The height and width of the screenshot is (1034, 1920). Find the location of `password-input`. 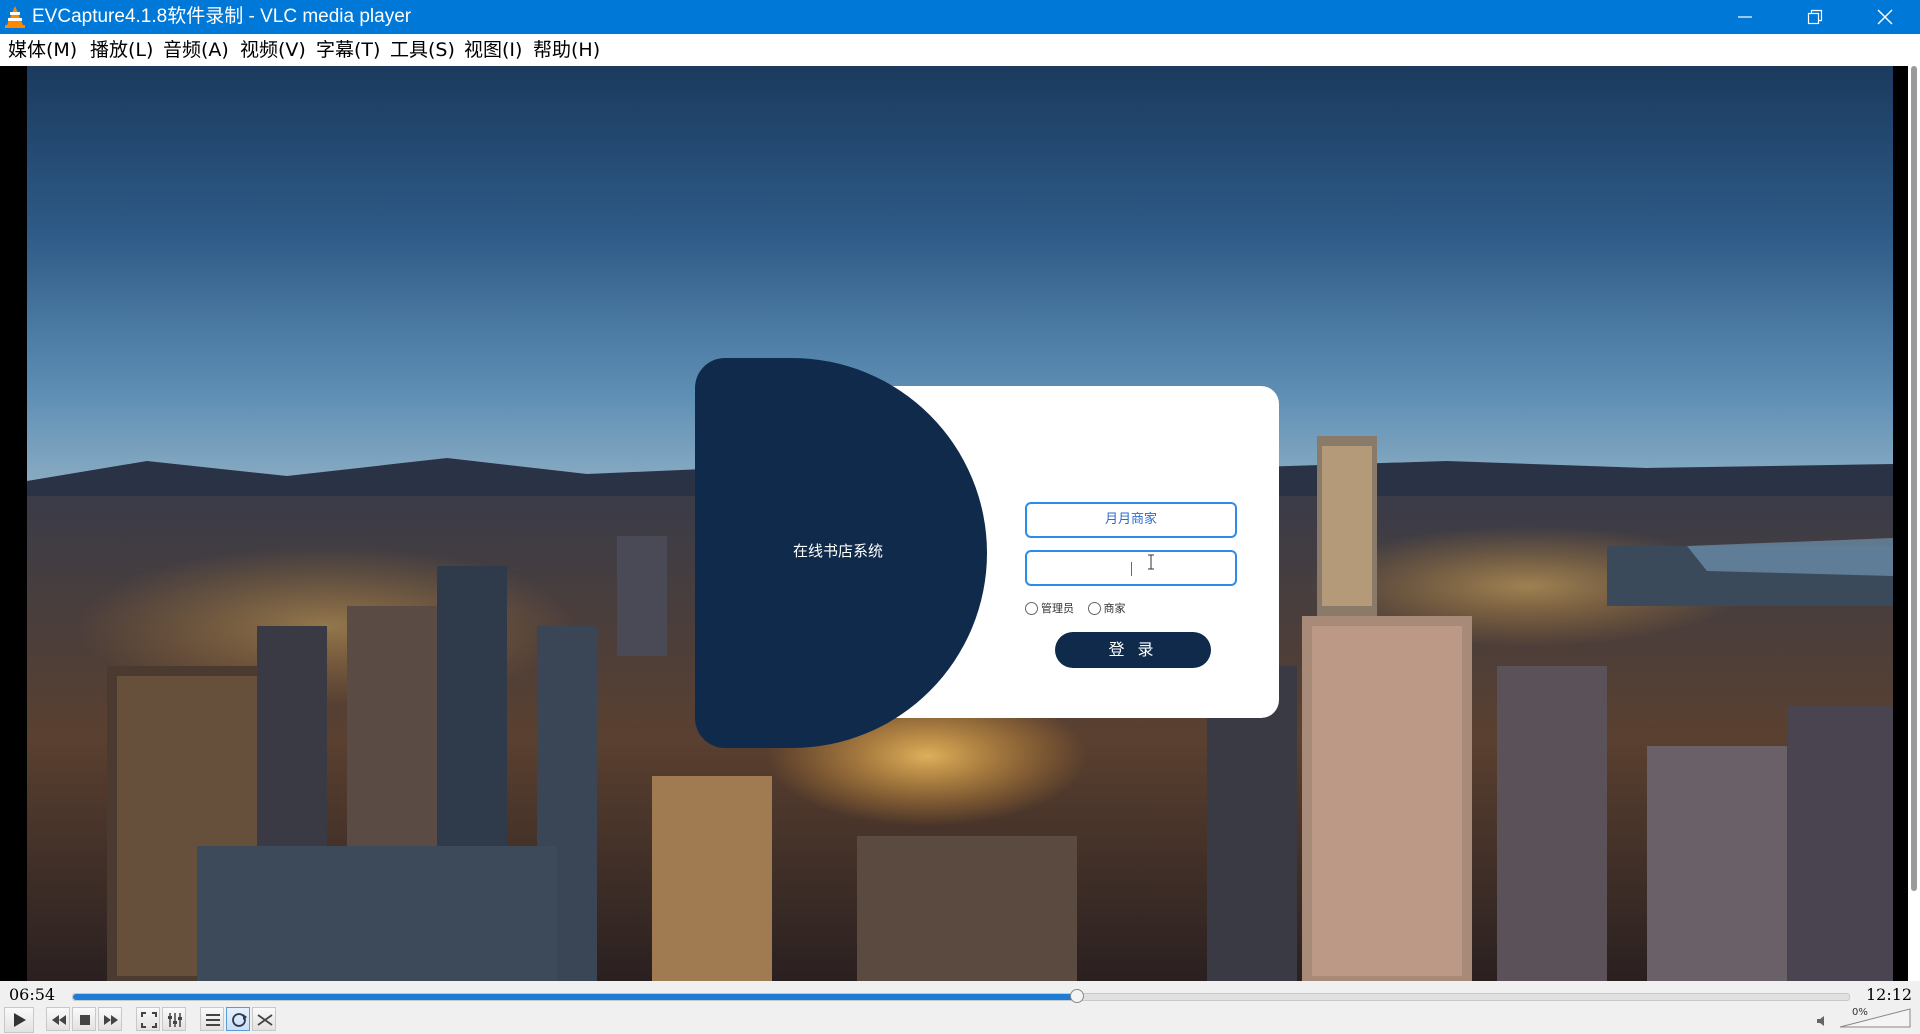

password-input is located at coordinates (1131, 568).